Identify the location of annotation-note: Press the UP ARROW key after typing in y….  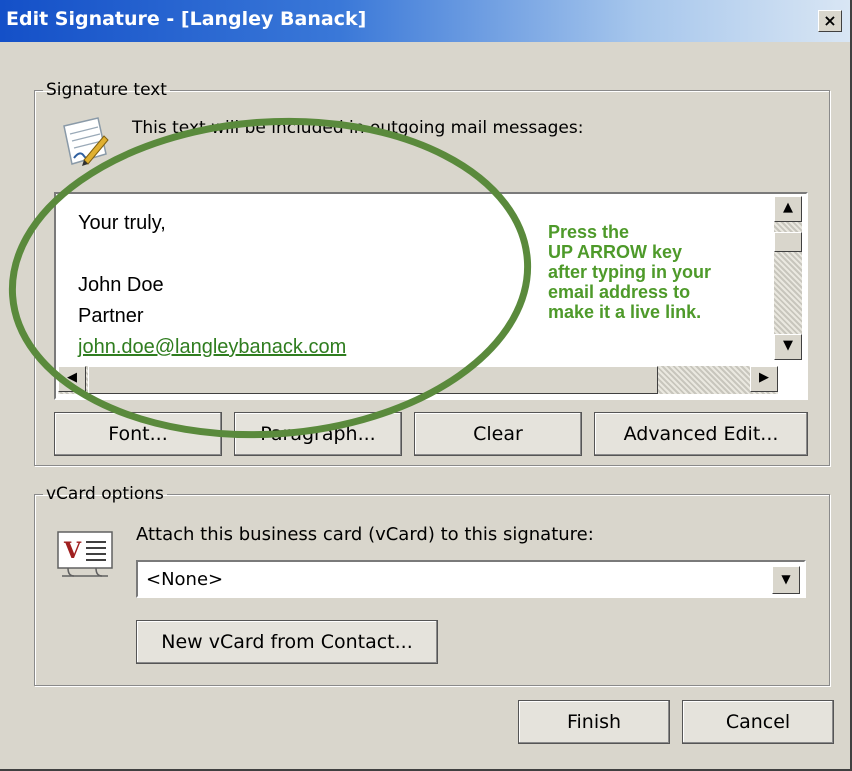
(663, 272).